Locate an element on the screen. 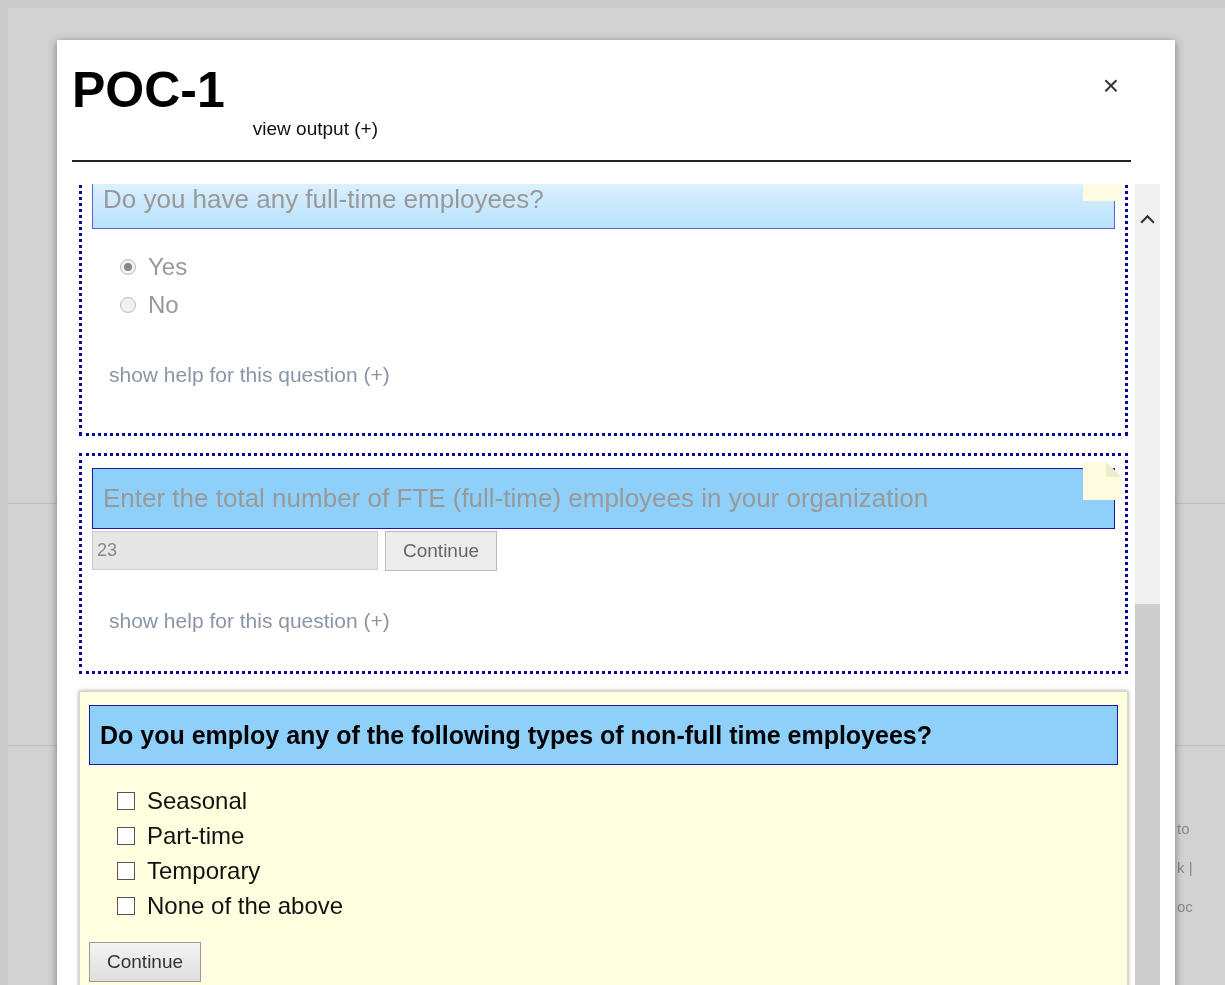 This screenshot has width=1225, height=985. background-text: oc is located at coordinates (1185, 906).